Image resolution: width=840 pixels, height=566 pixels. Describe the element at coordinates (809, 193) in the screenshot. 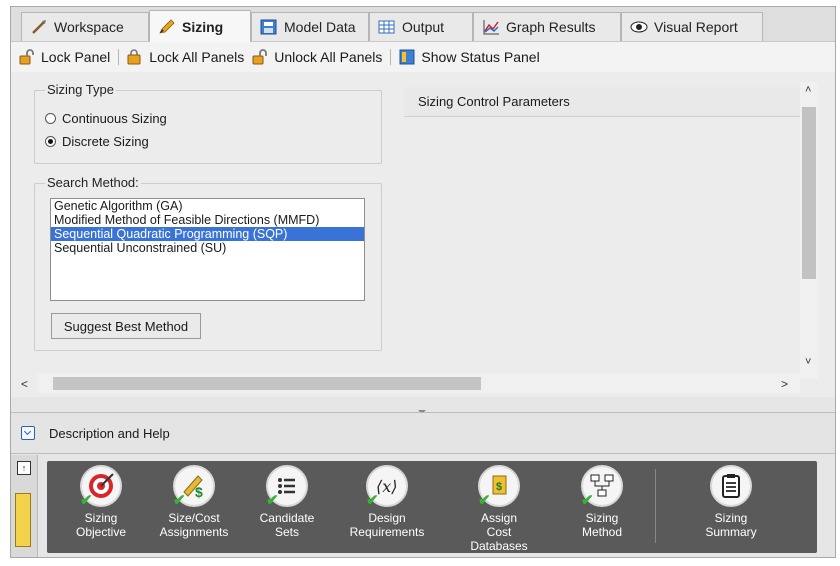

I see `vertical-scroll-thumb` at that location.